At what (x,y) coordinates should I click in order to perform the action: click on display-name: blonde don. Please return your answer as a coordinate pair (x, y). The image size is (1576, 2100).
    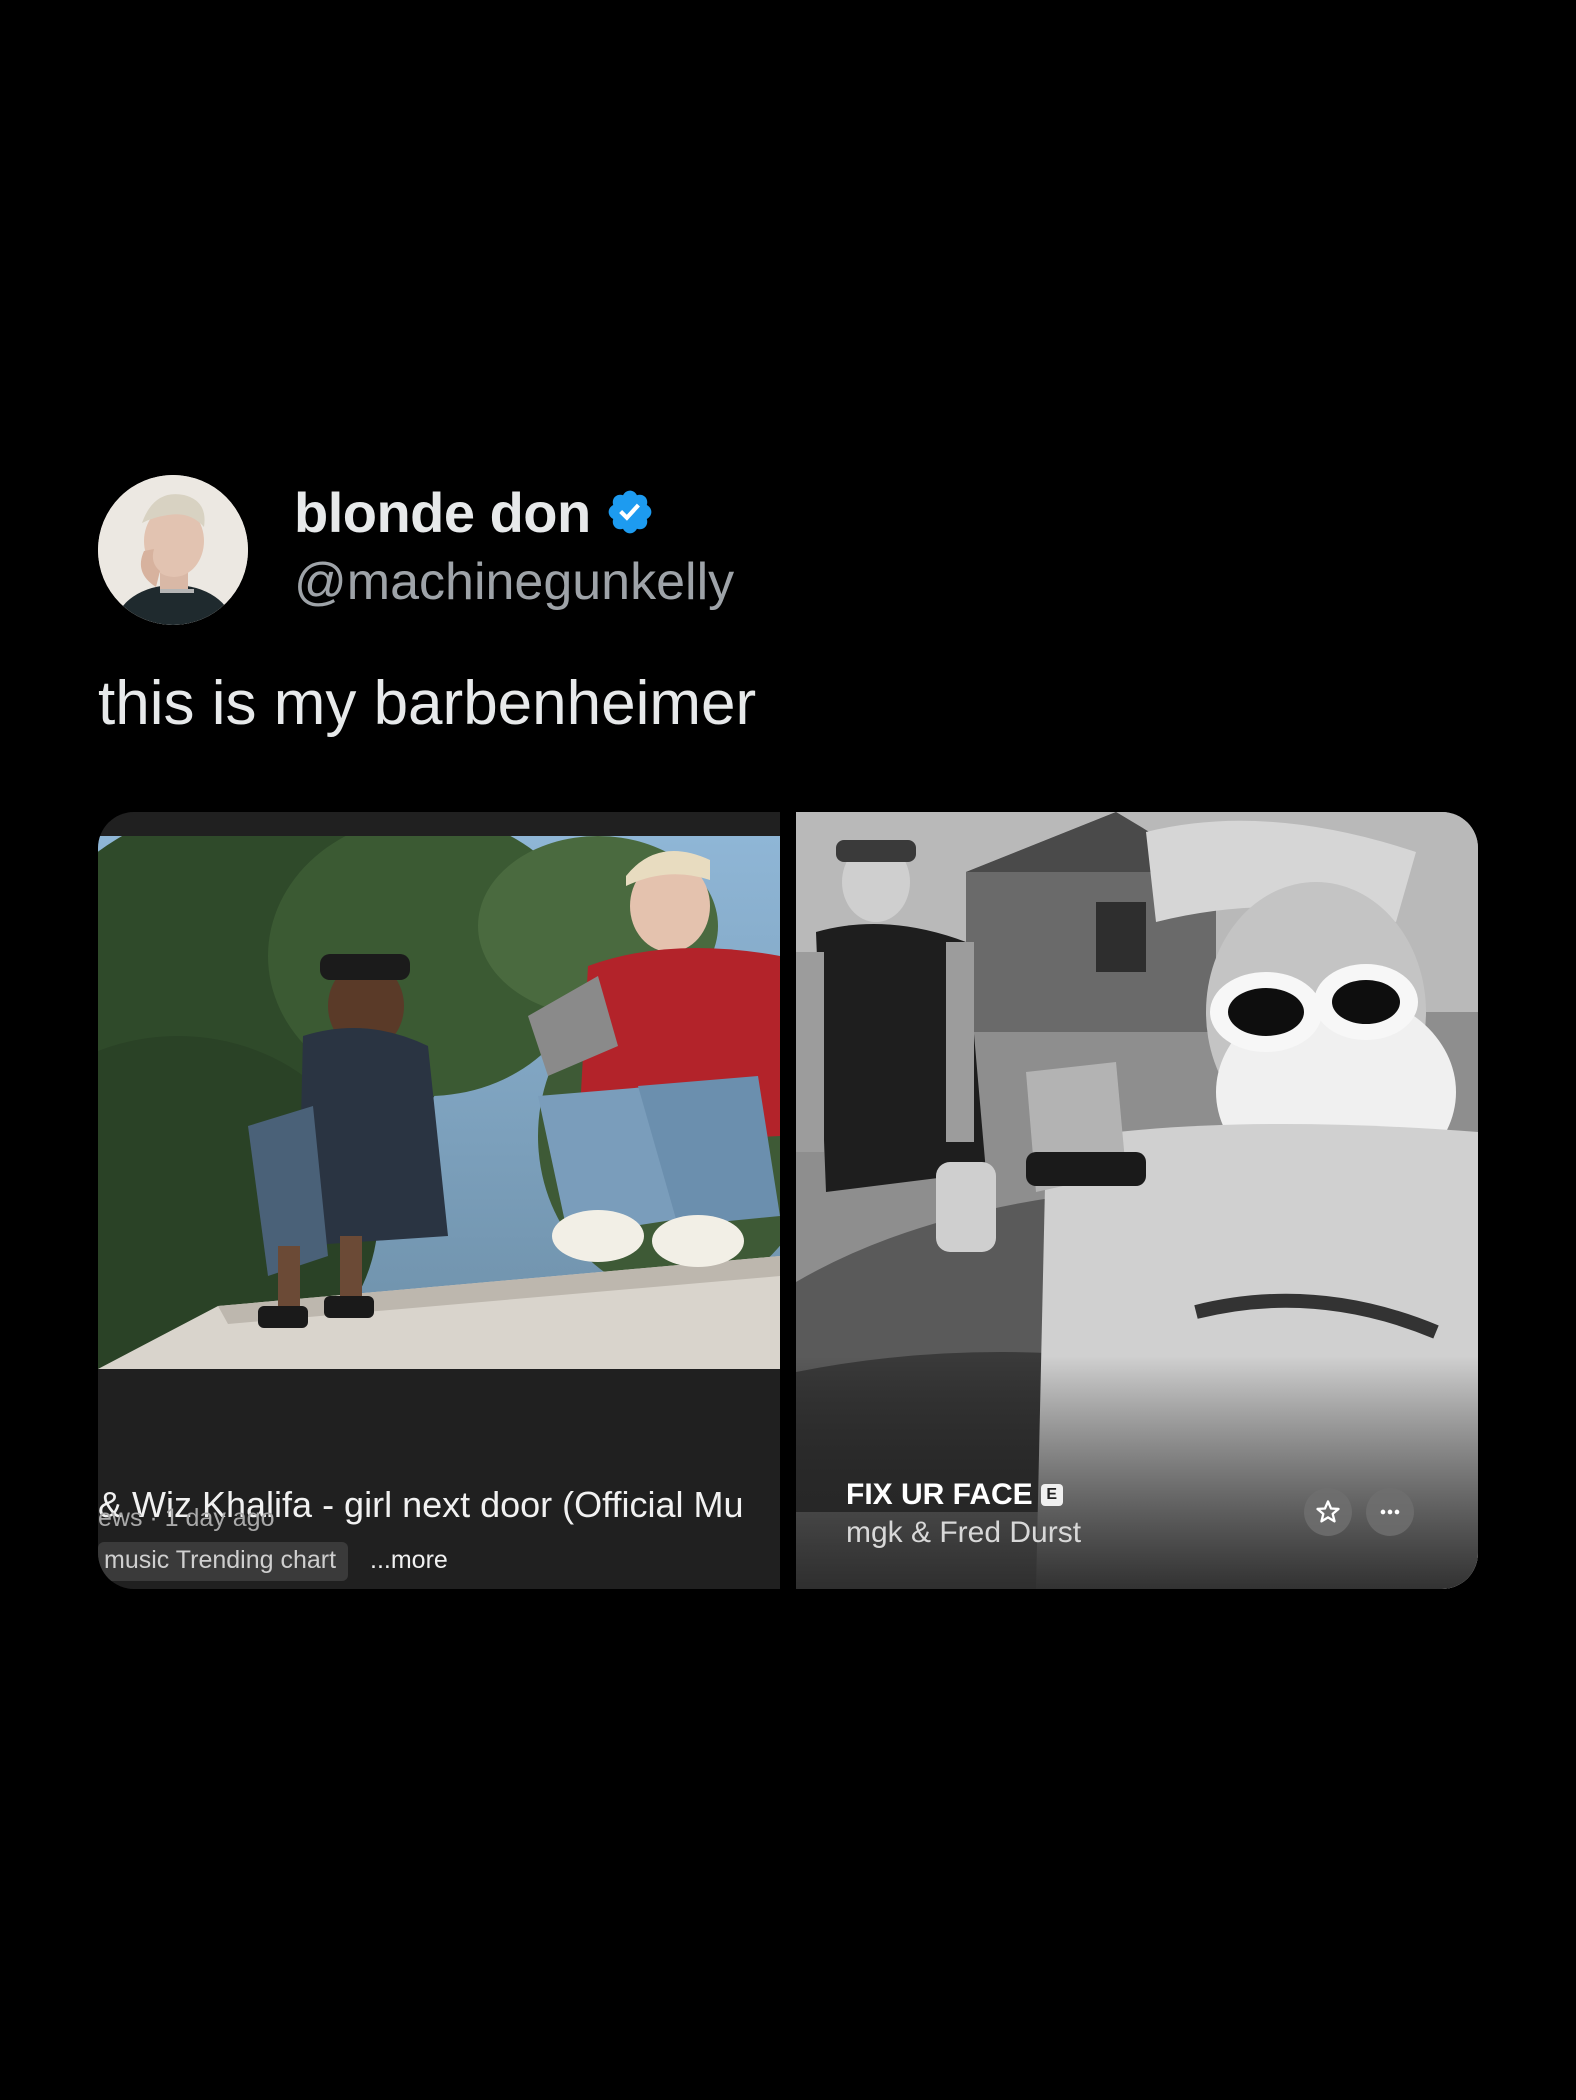
    Looking at the image, I should click on (474, 512).